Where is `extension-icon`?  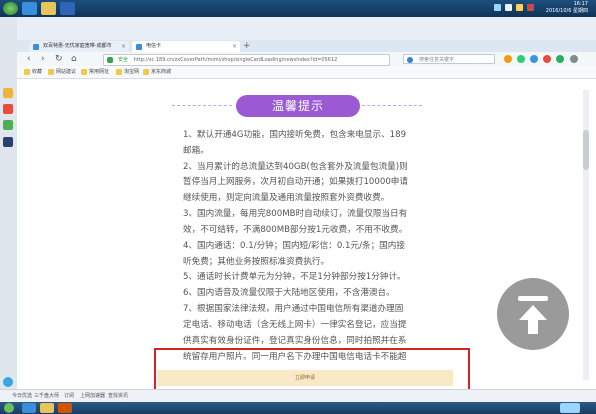 extension-icon is located at coordinates (508, 59).